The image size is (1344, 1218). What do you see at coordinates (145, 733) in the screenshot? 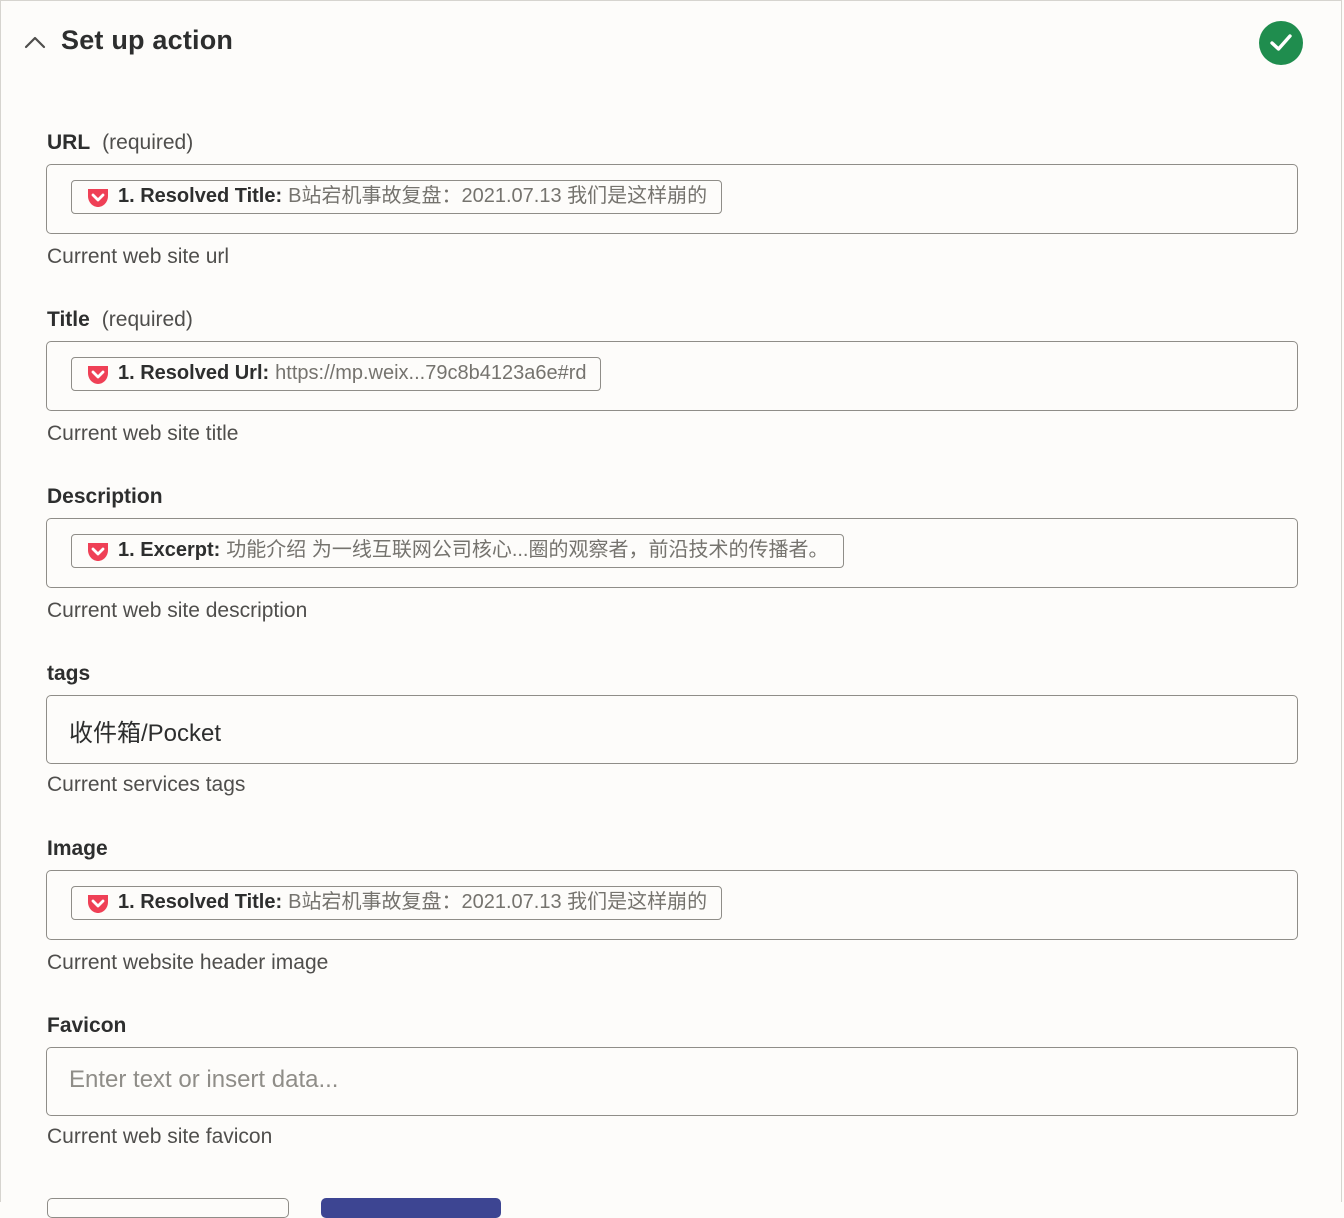
I see `tags-value: 收件箱/Pocket` at bounding box center [145, 733].